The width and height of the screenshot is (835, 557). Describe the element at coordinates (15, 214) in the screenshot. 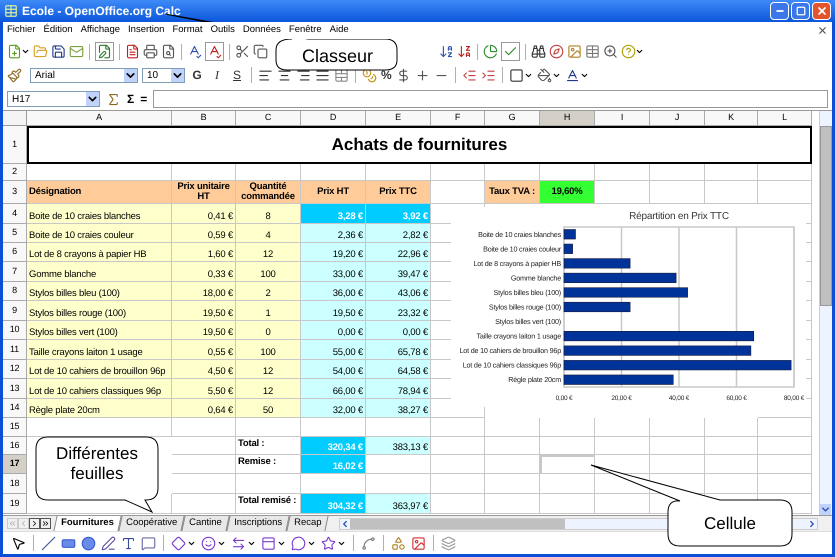

I see `row-header: 4` at that location.